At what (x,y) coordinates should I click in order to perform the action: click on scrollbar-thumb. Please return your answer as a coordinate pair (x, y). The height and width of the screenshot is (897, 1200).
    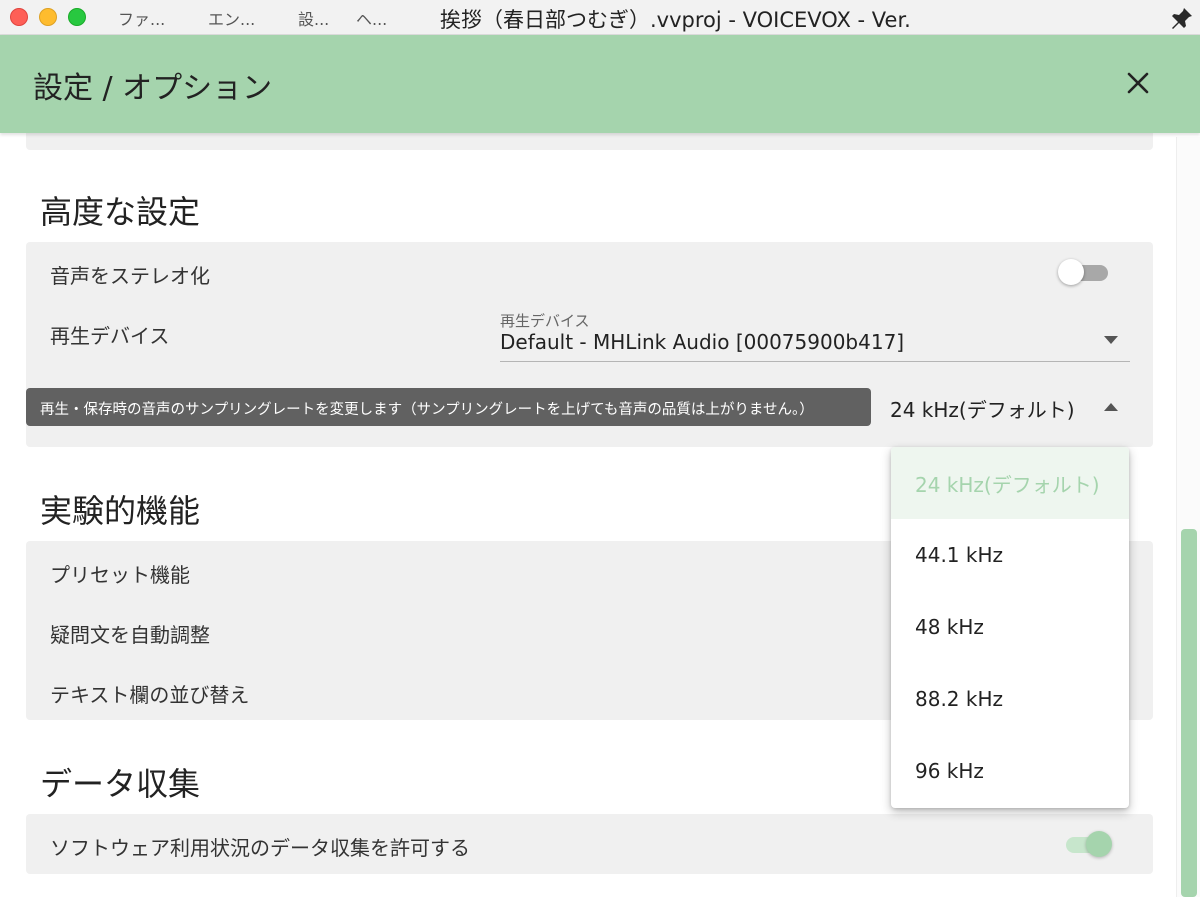
    Looking at the image, I should click on (1189, 713).